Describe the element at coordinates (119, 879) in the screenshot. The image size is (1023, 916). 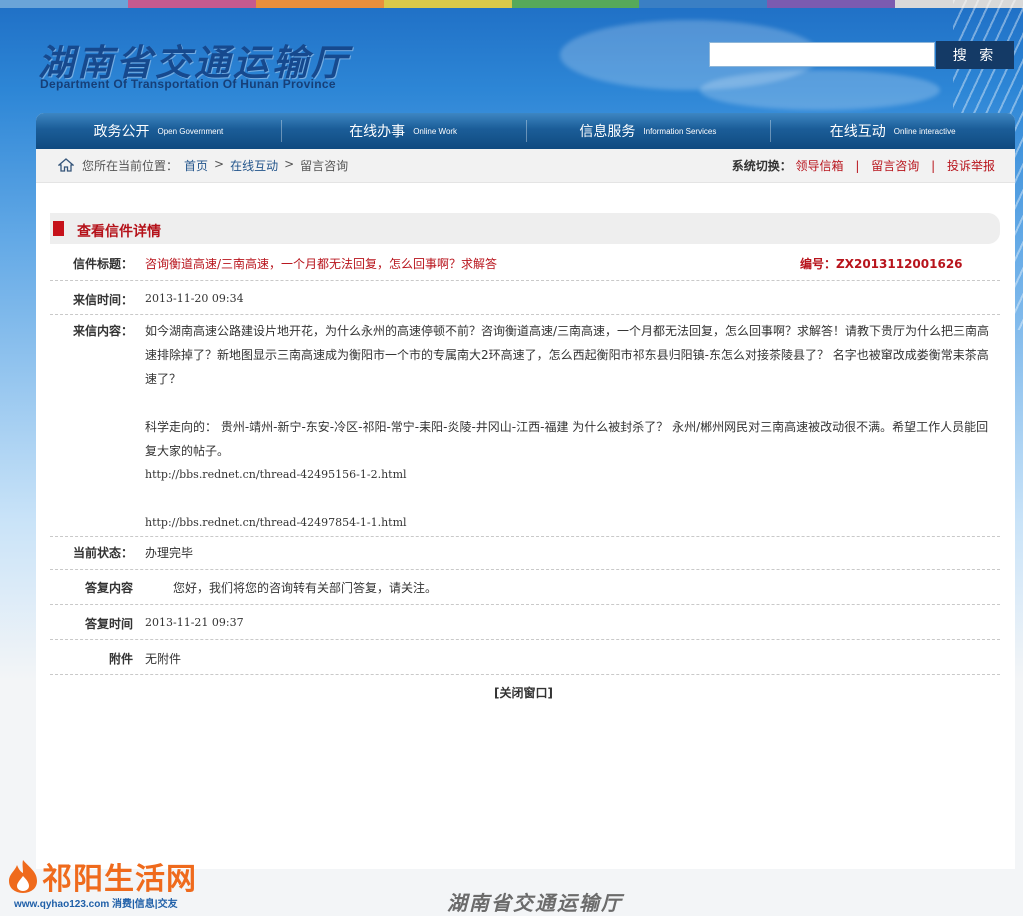
I see `watermark-brand: 祁阳生活网` at that location.